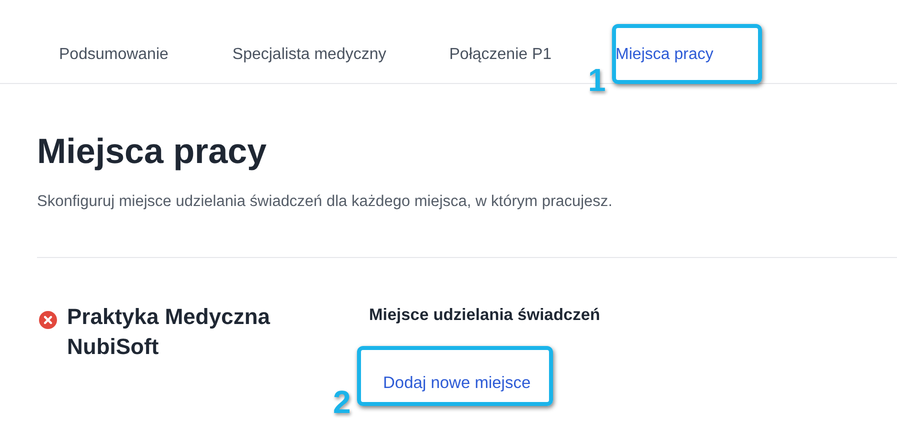  What do you see at coordinates (309, 50) in the screenshot?
I see `tab: Specjalista medyczny` at bounding box center [309, 50].